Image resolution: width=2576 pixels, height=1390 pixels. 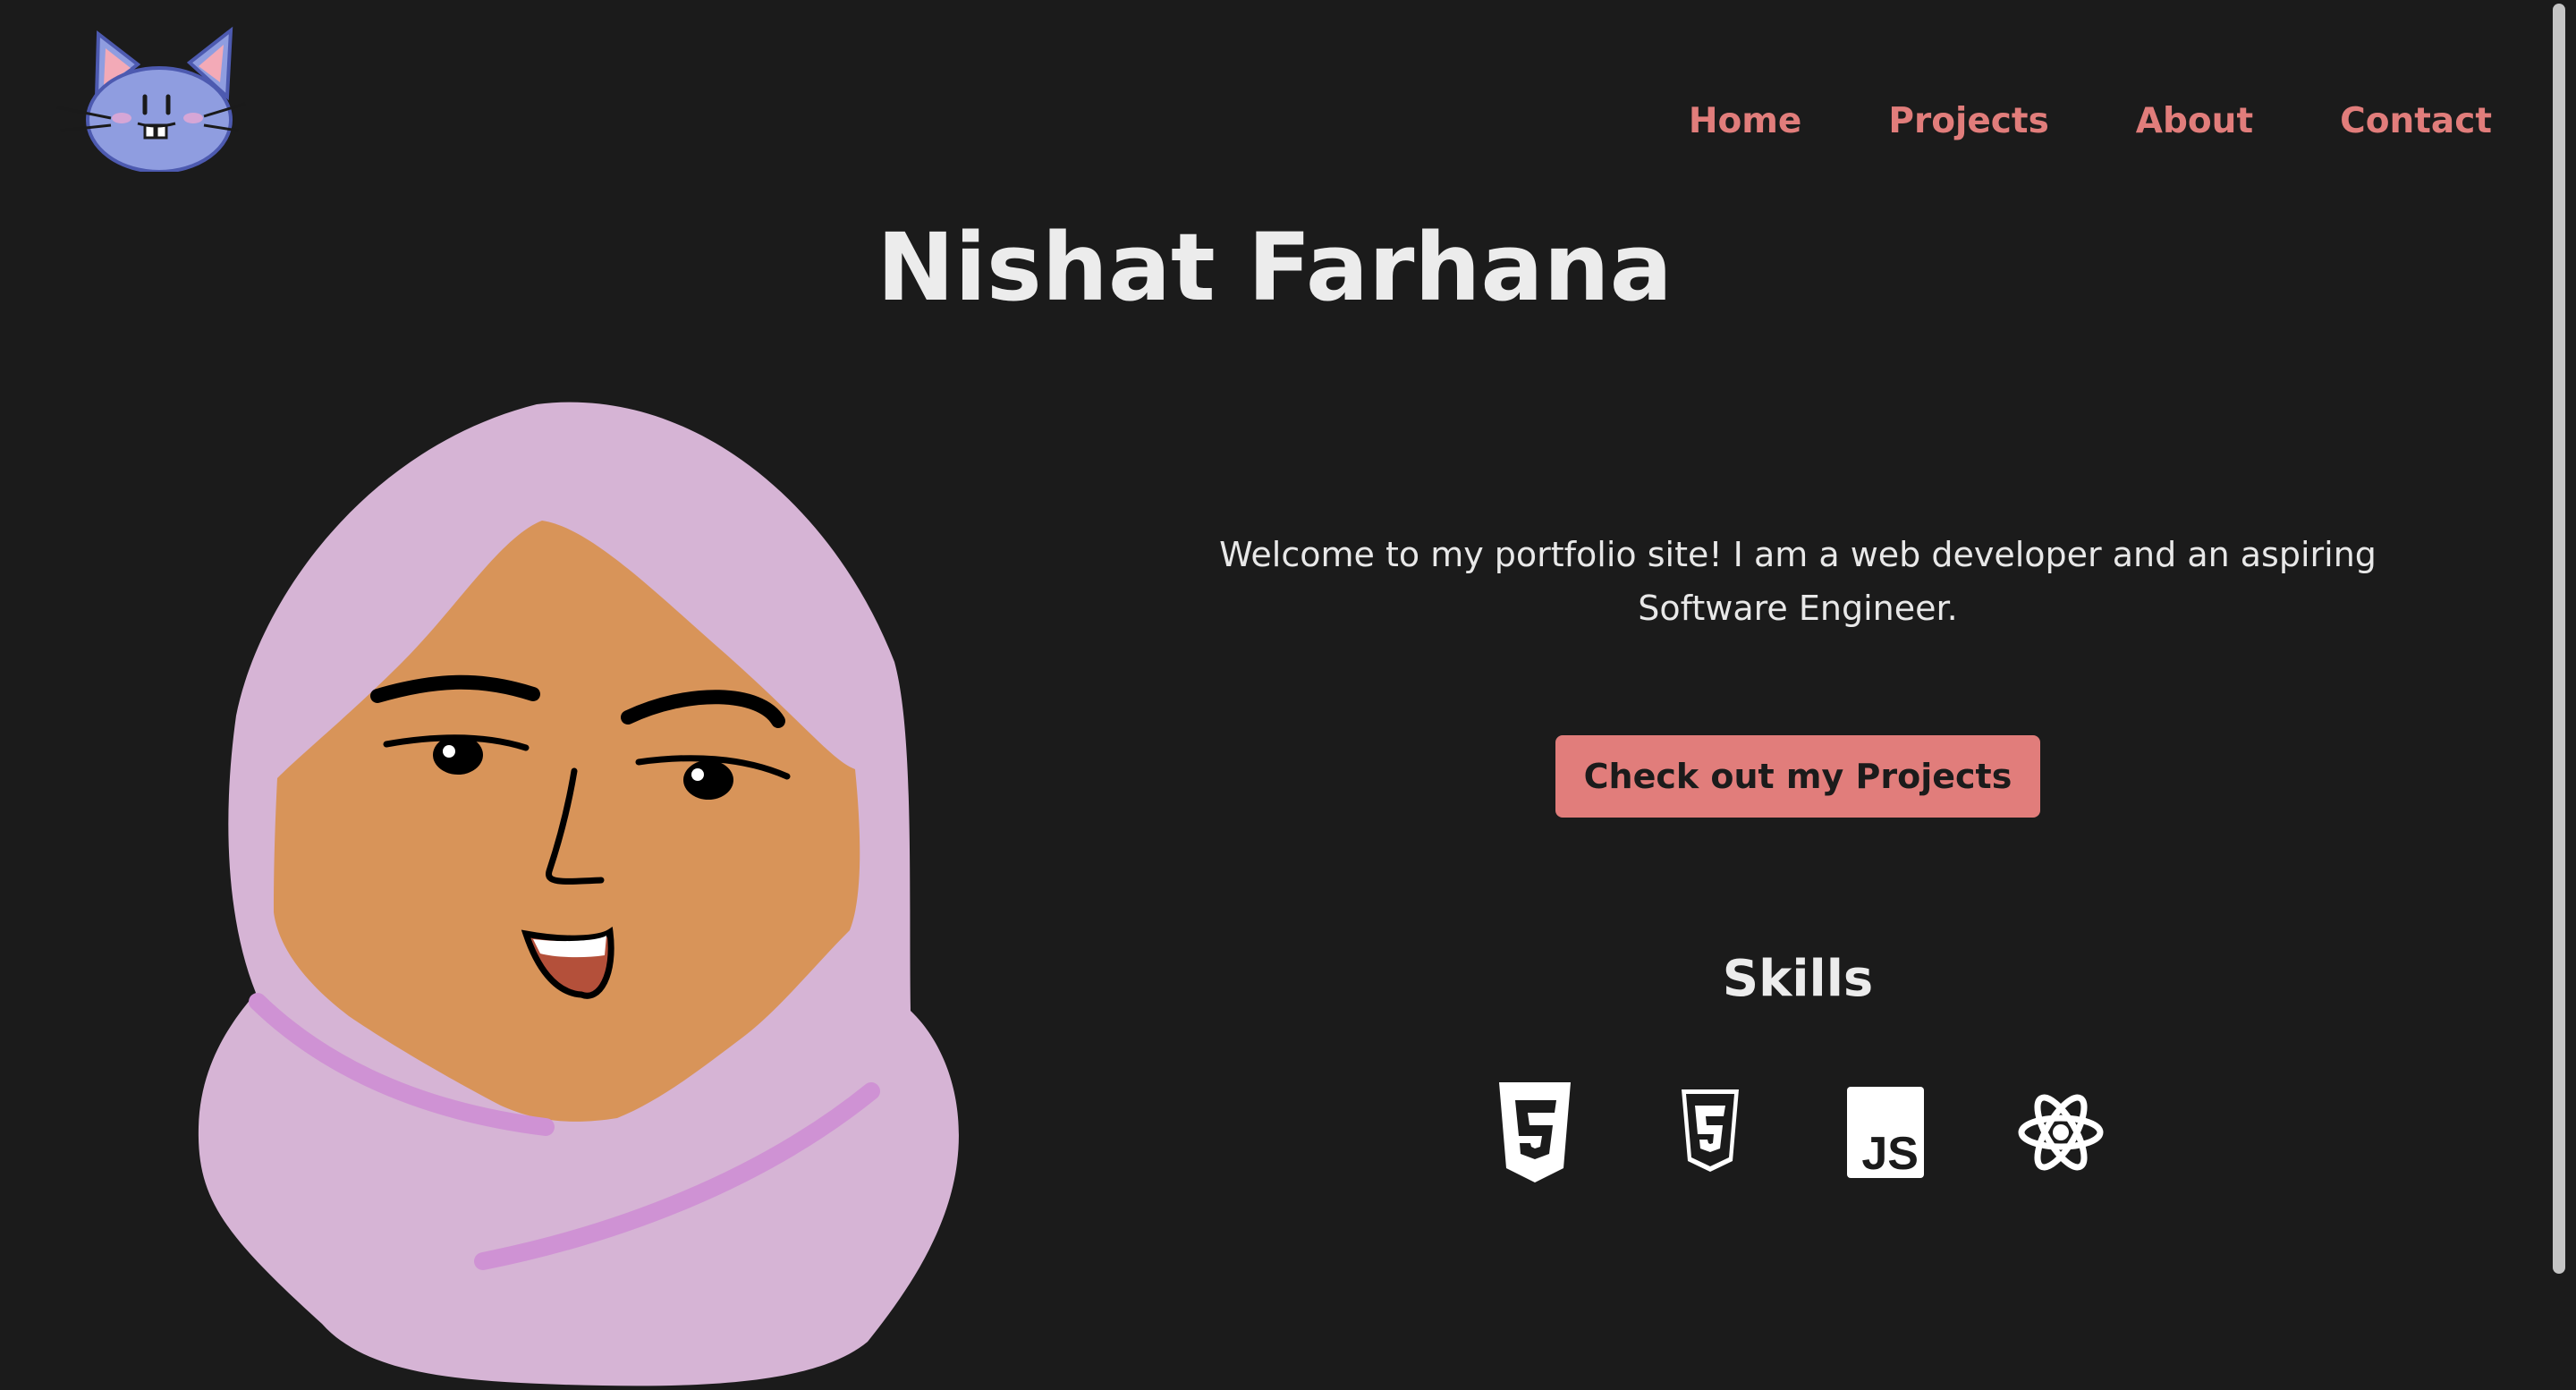 I want to click on react-icon, so click(x=2061, y=1132).